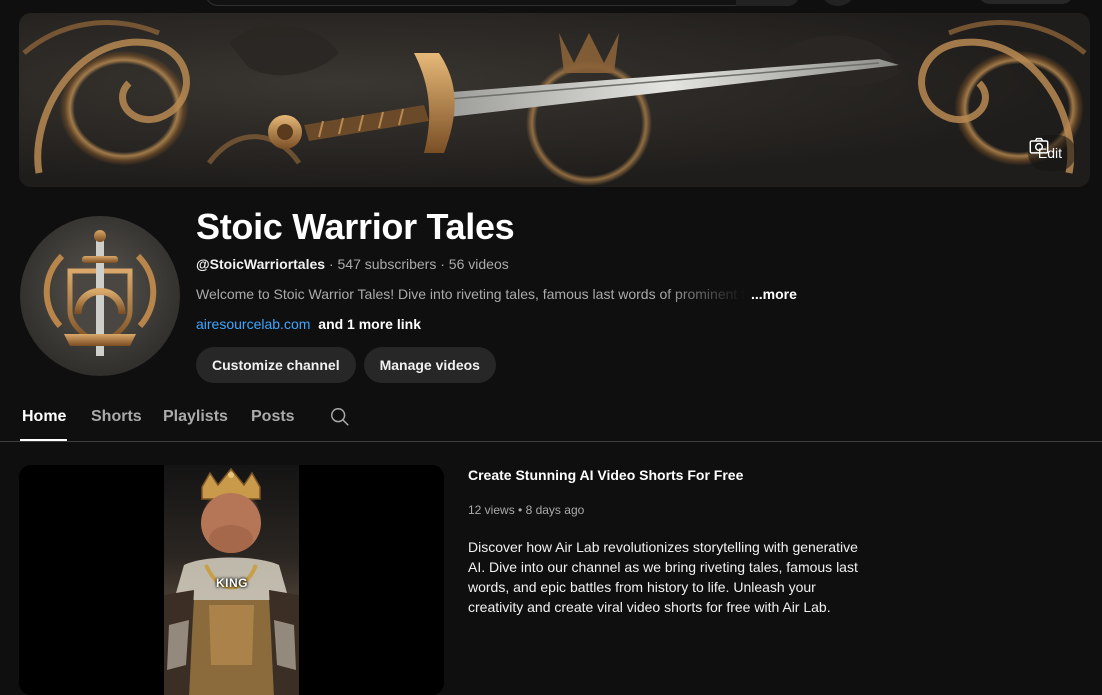 The width and height of the screenshot is (1102, 695). I want to click on tab-home: Home, so click(44, 417).